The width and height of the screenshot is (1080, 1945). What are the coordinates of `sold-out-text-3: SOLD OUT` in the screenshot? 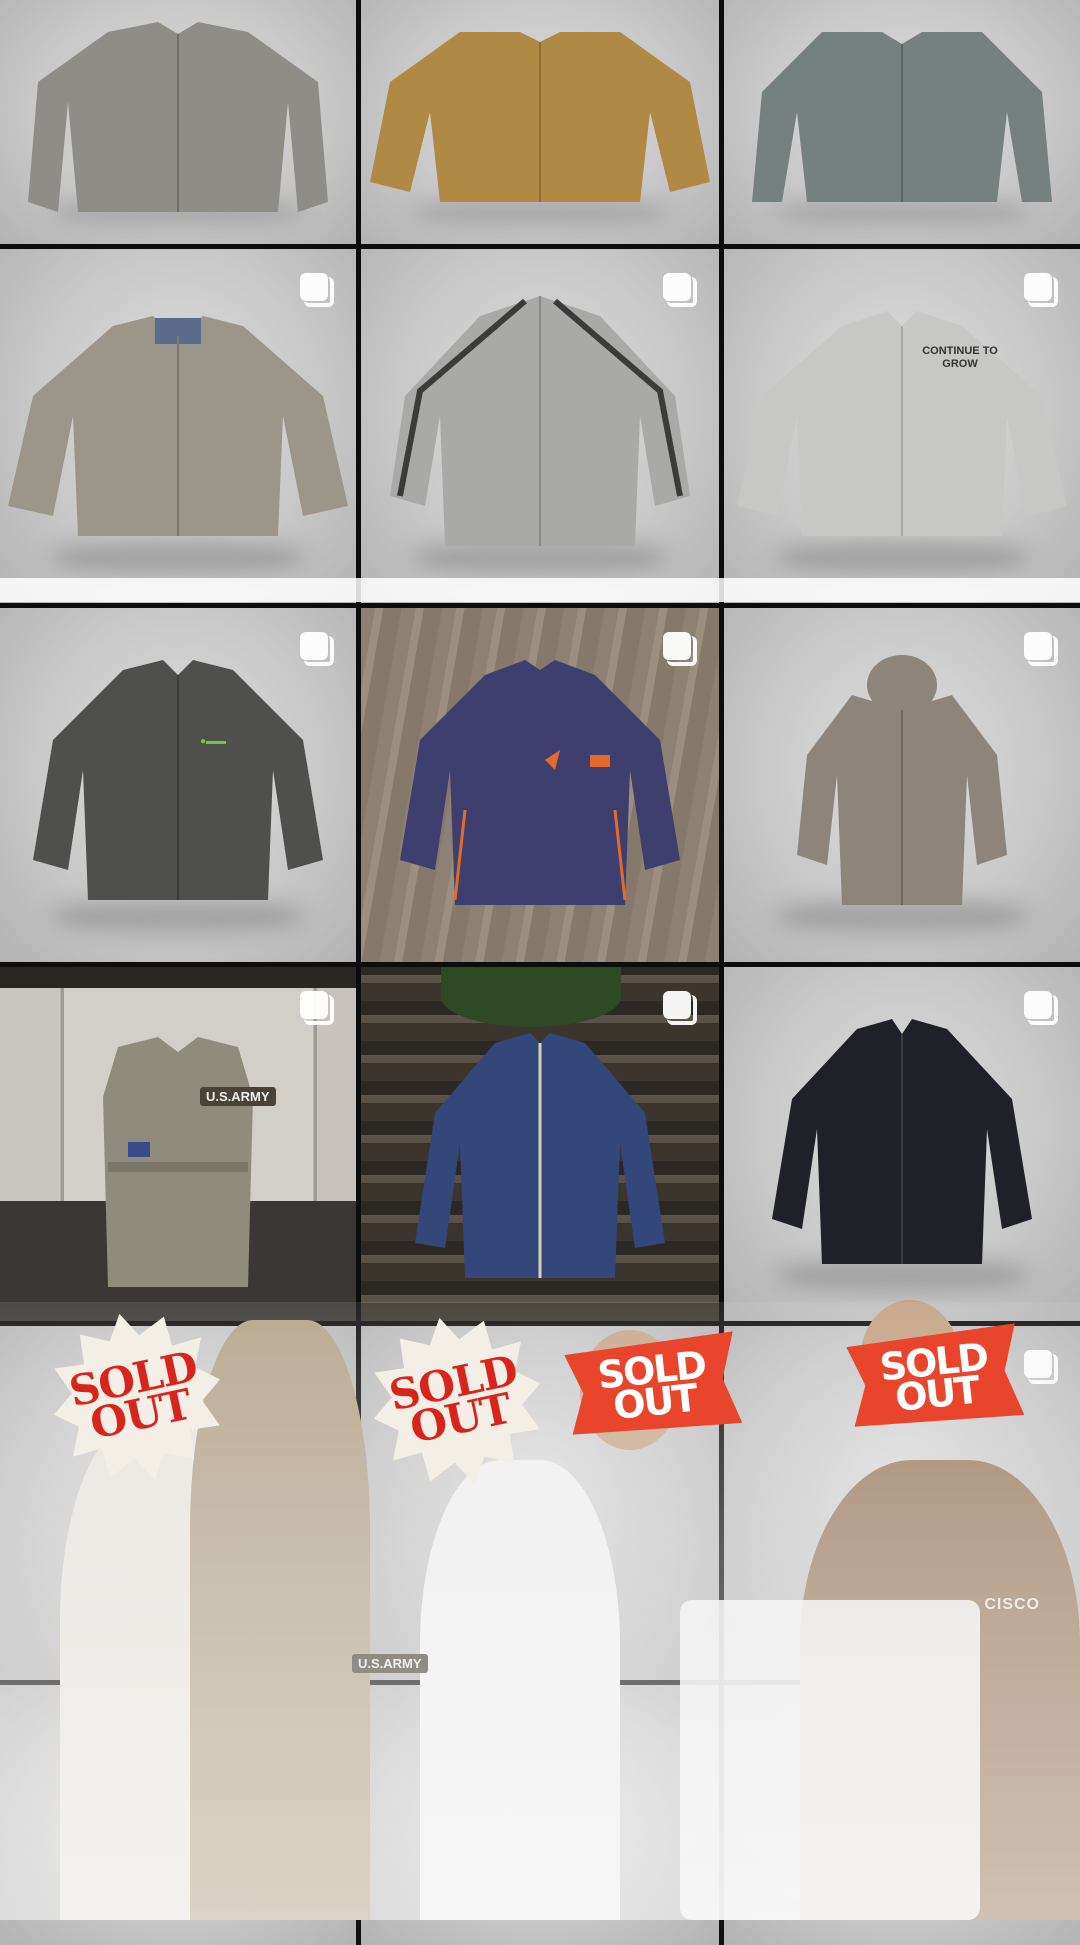 It's located at (651, 1385).